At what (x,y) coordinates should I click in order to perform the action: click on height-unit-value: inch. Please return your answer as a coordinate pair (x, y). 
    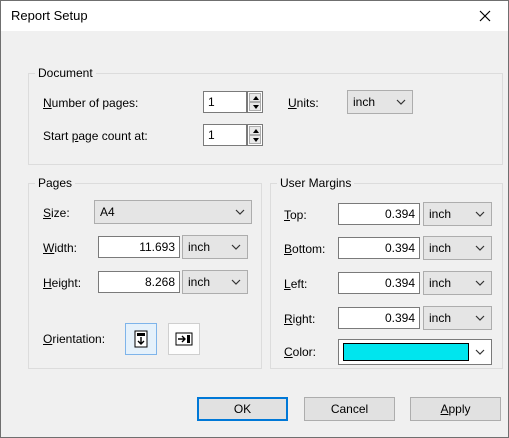
    Looking at the image, I should click on (199, 282).